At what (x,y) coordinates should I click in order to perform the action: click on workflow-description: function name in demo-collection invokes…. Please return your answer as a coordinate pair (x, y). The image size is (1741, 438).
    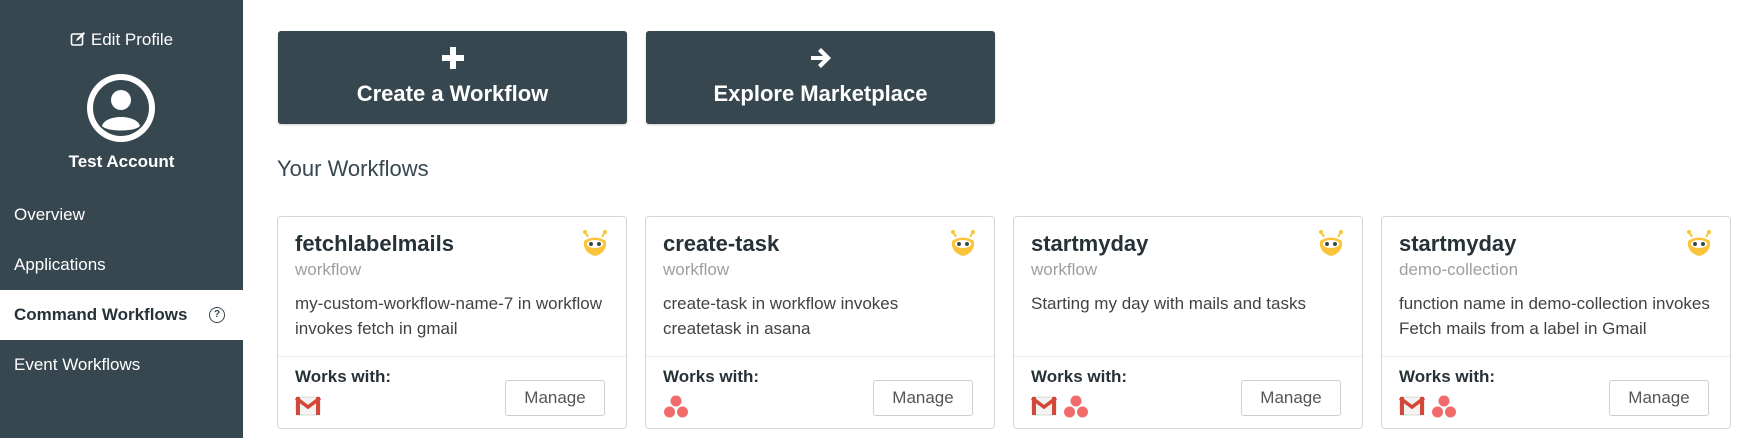
    Looking at the image, I should click on (1554, 316).